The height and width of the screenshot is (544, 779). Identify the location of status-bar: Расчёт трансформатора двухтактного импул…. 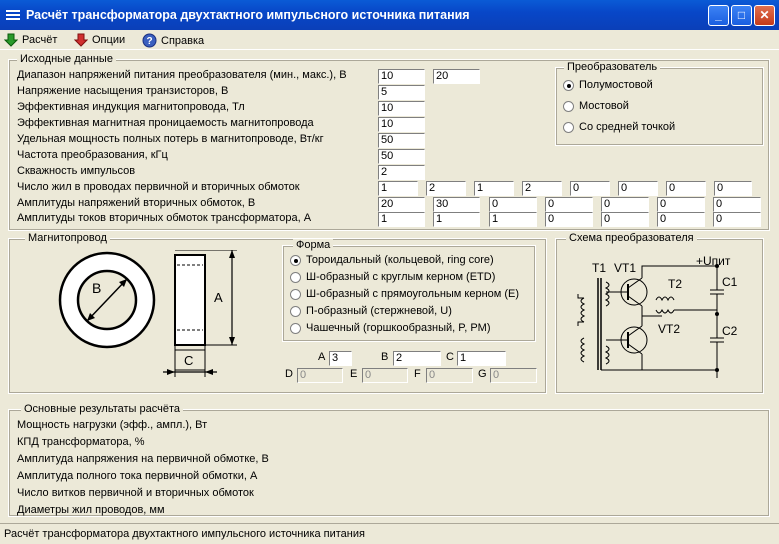
(389, 533).